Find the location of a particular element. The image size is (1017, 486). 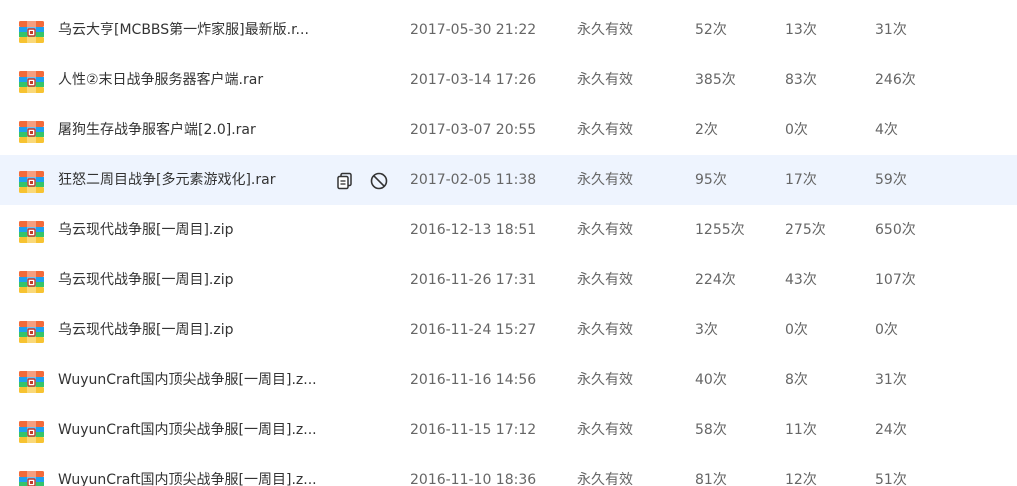

download-count: 24次 is located at coordinates (891, 430).